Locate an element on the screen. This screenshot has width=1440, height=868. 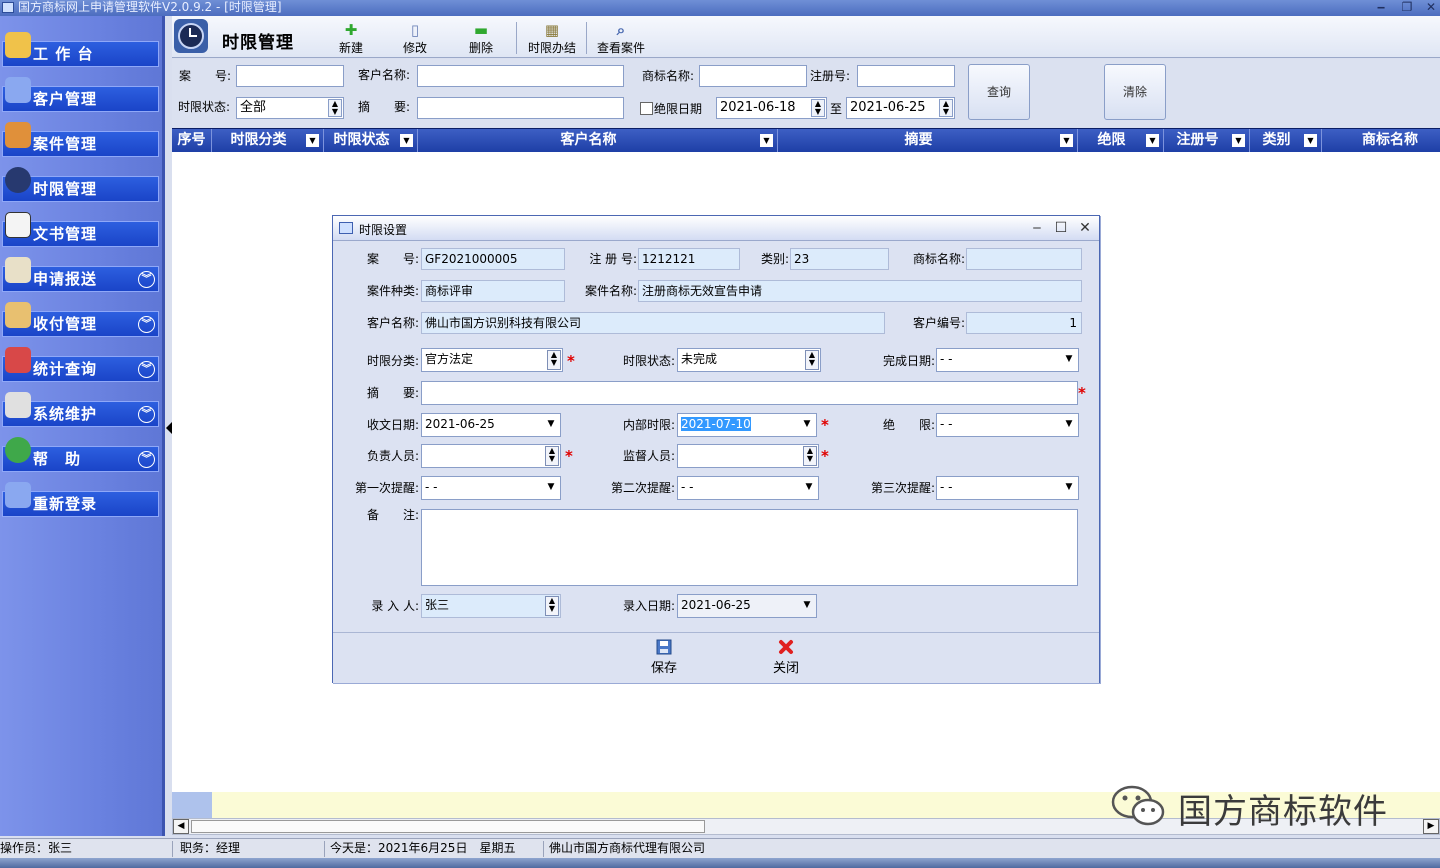
col-class: 类别 ▼ is located at coordinates (1286, 140).